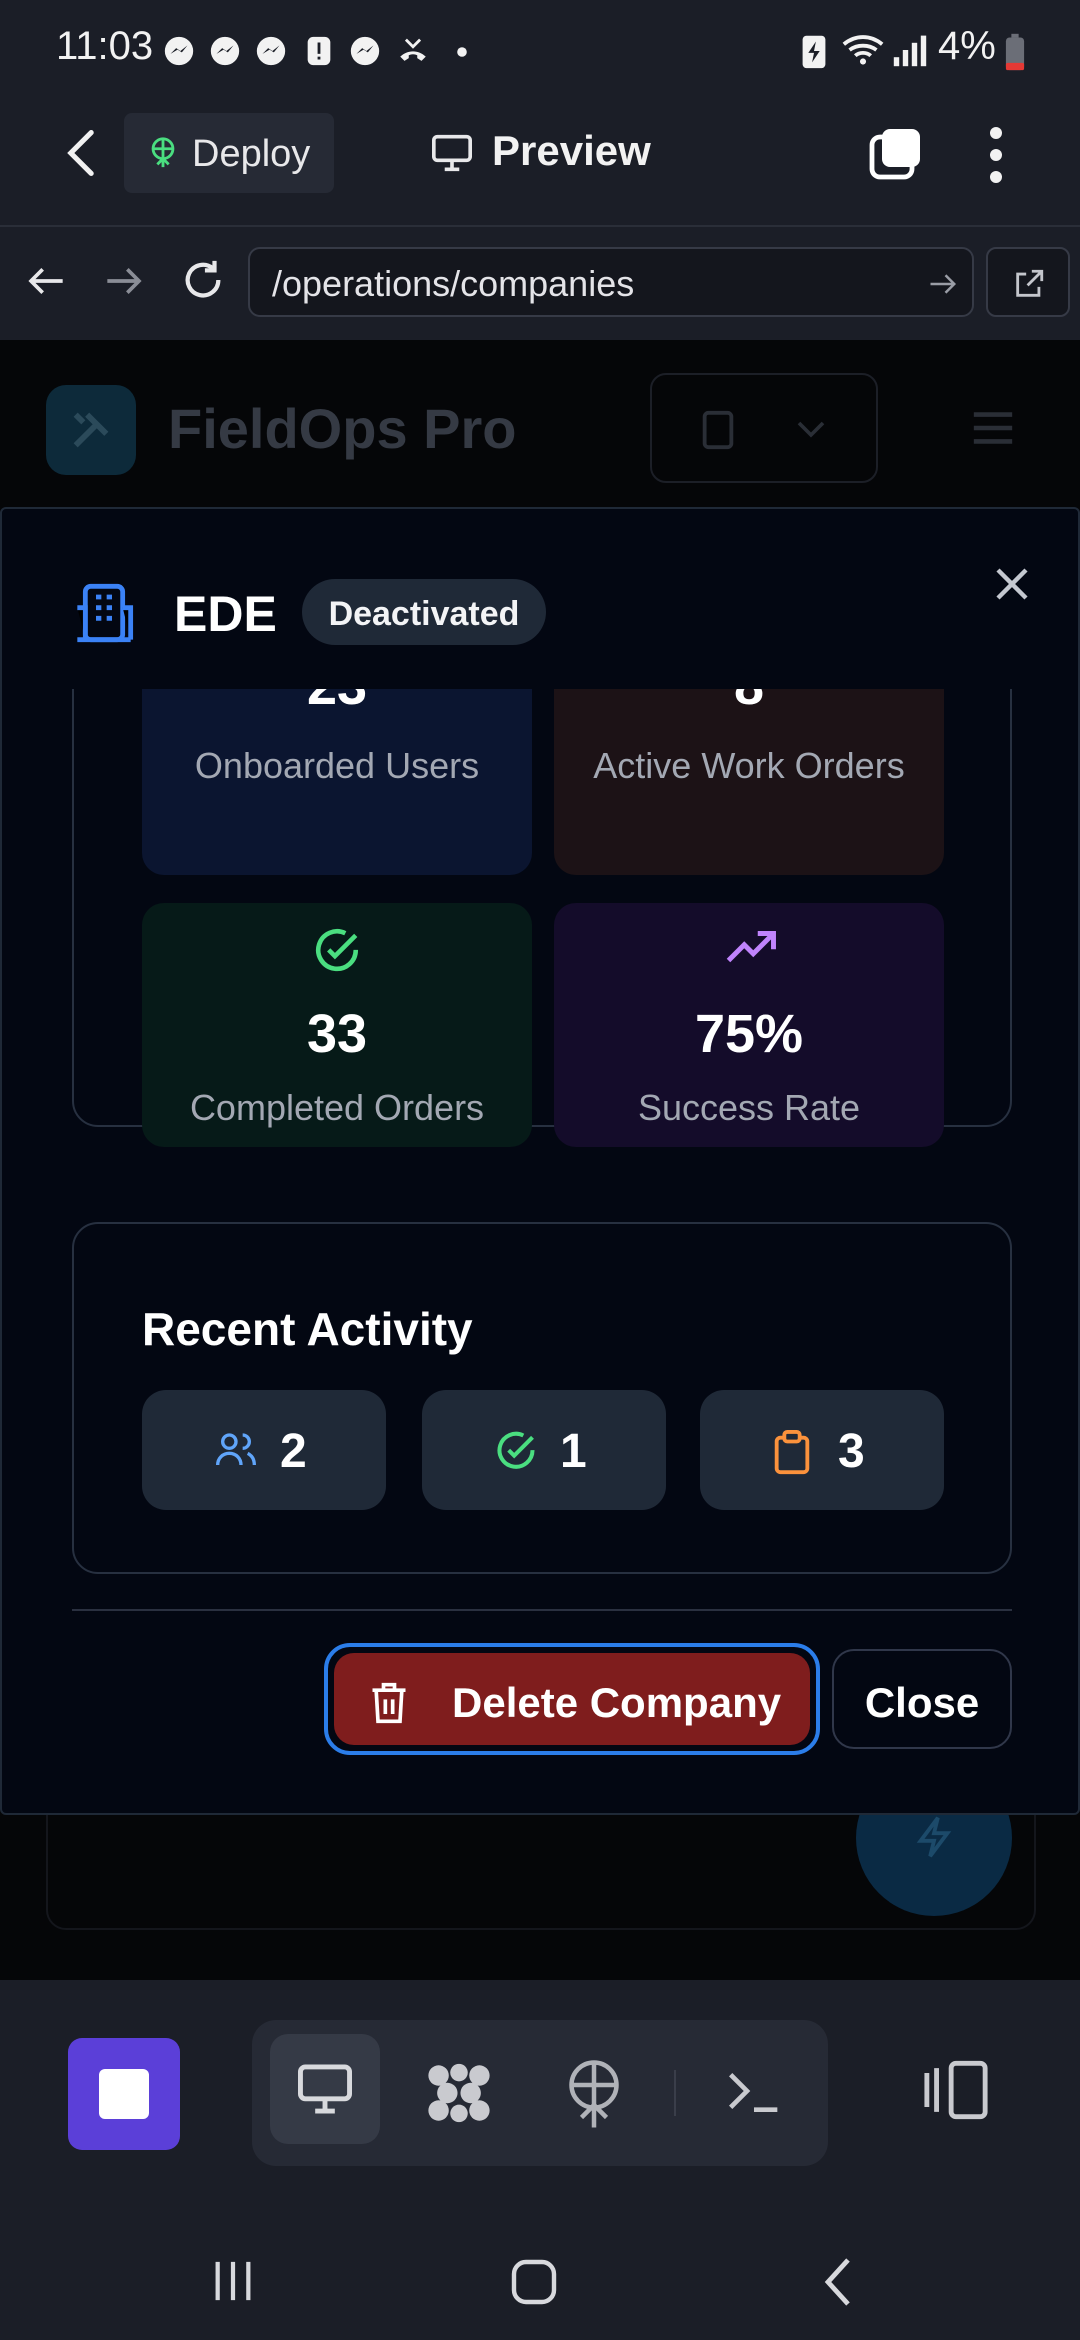 This screenshot has width=1080, height=2340. What do you see at coordinates (251, 154) in the screenshot?
I see `deploy-label: Deploy` at bounding box center [251, 154].